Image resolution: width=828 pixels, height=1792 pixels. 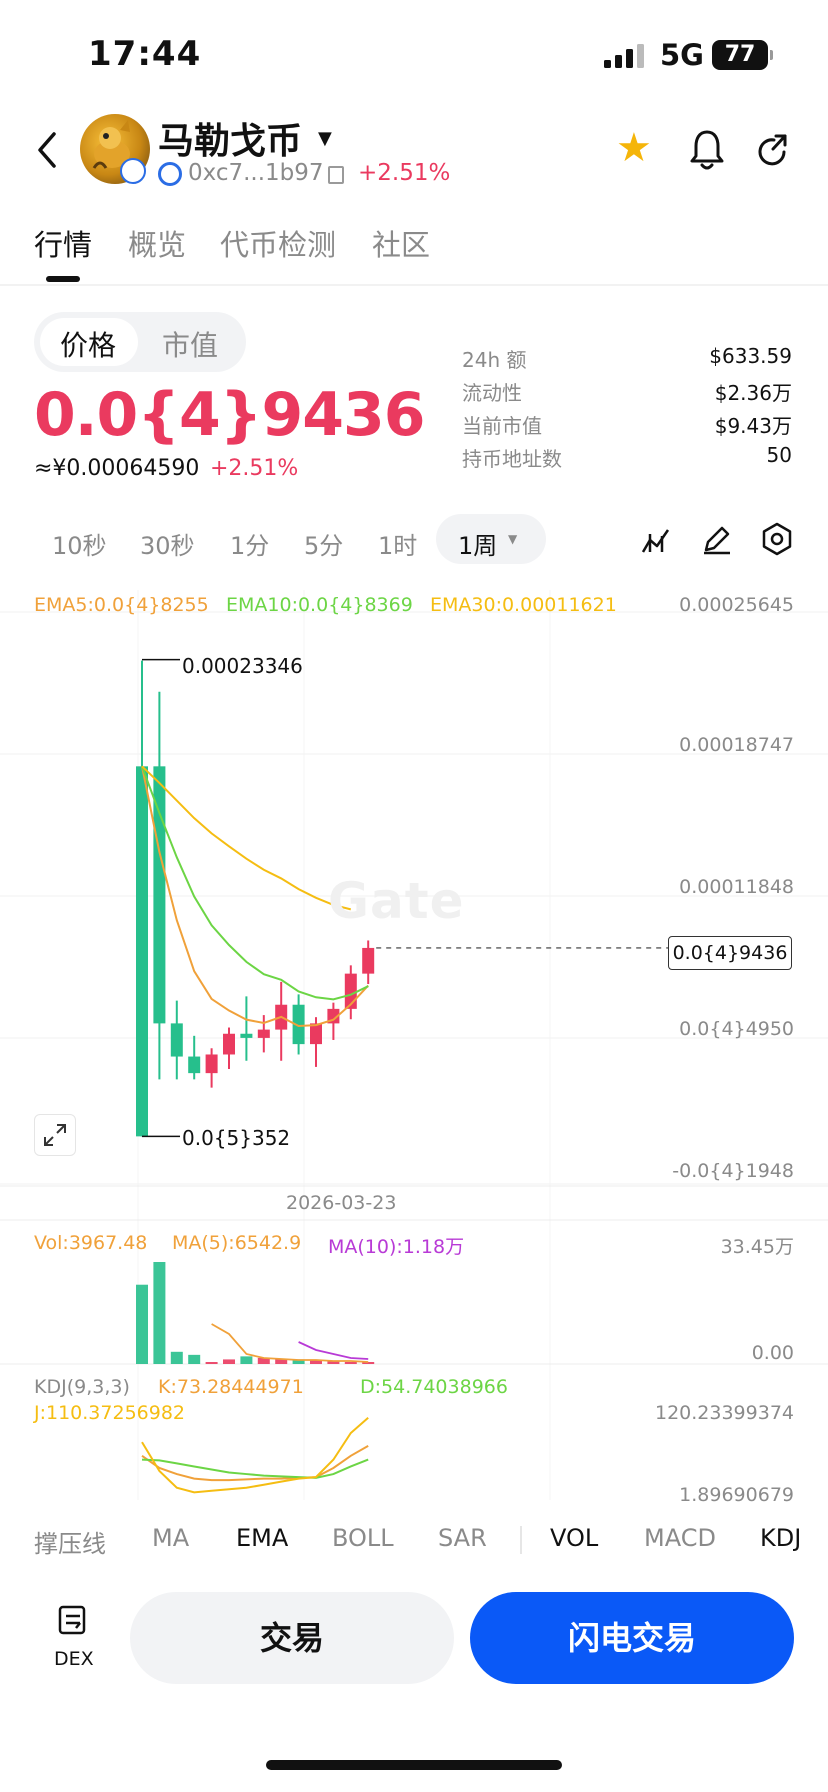 I want to click on kdj-j-line, so click(x=255, y=1455).